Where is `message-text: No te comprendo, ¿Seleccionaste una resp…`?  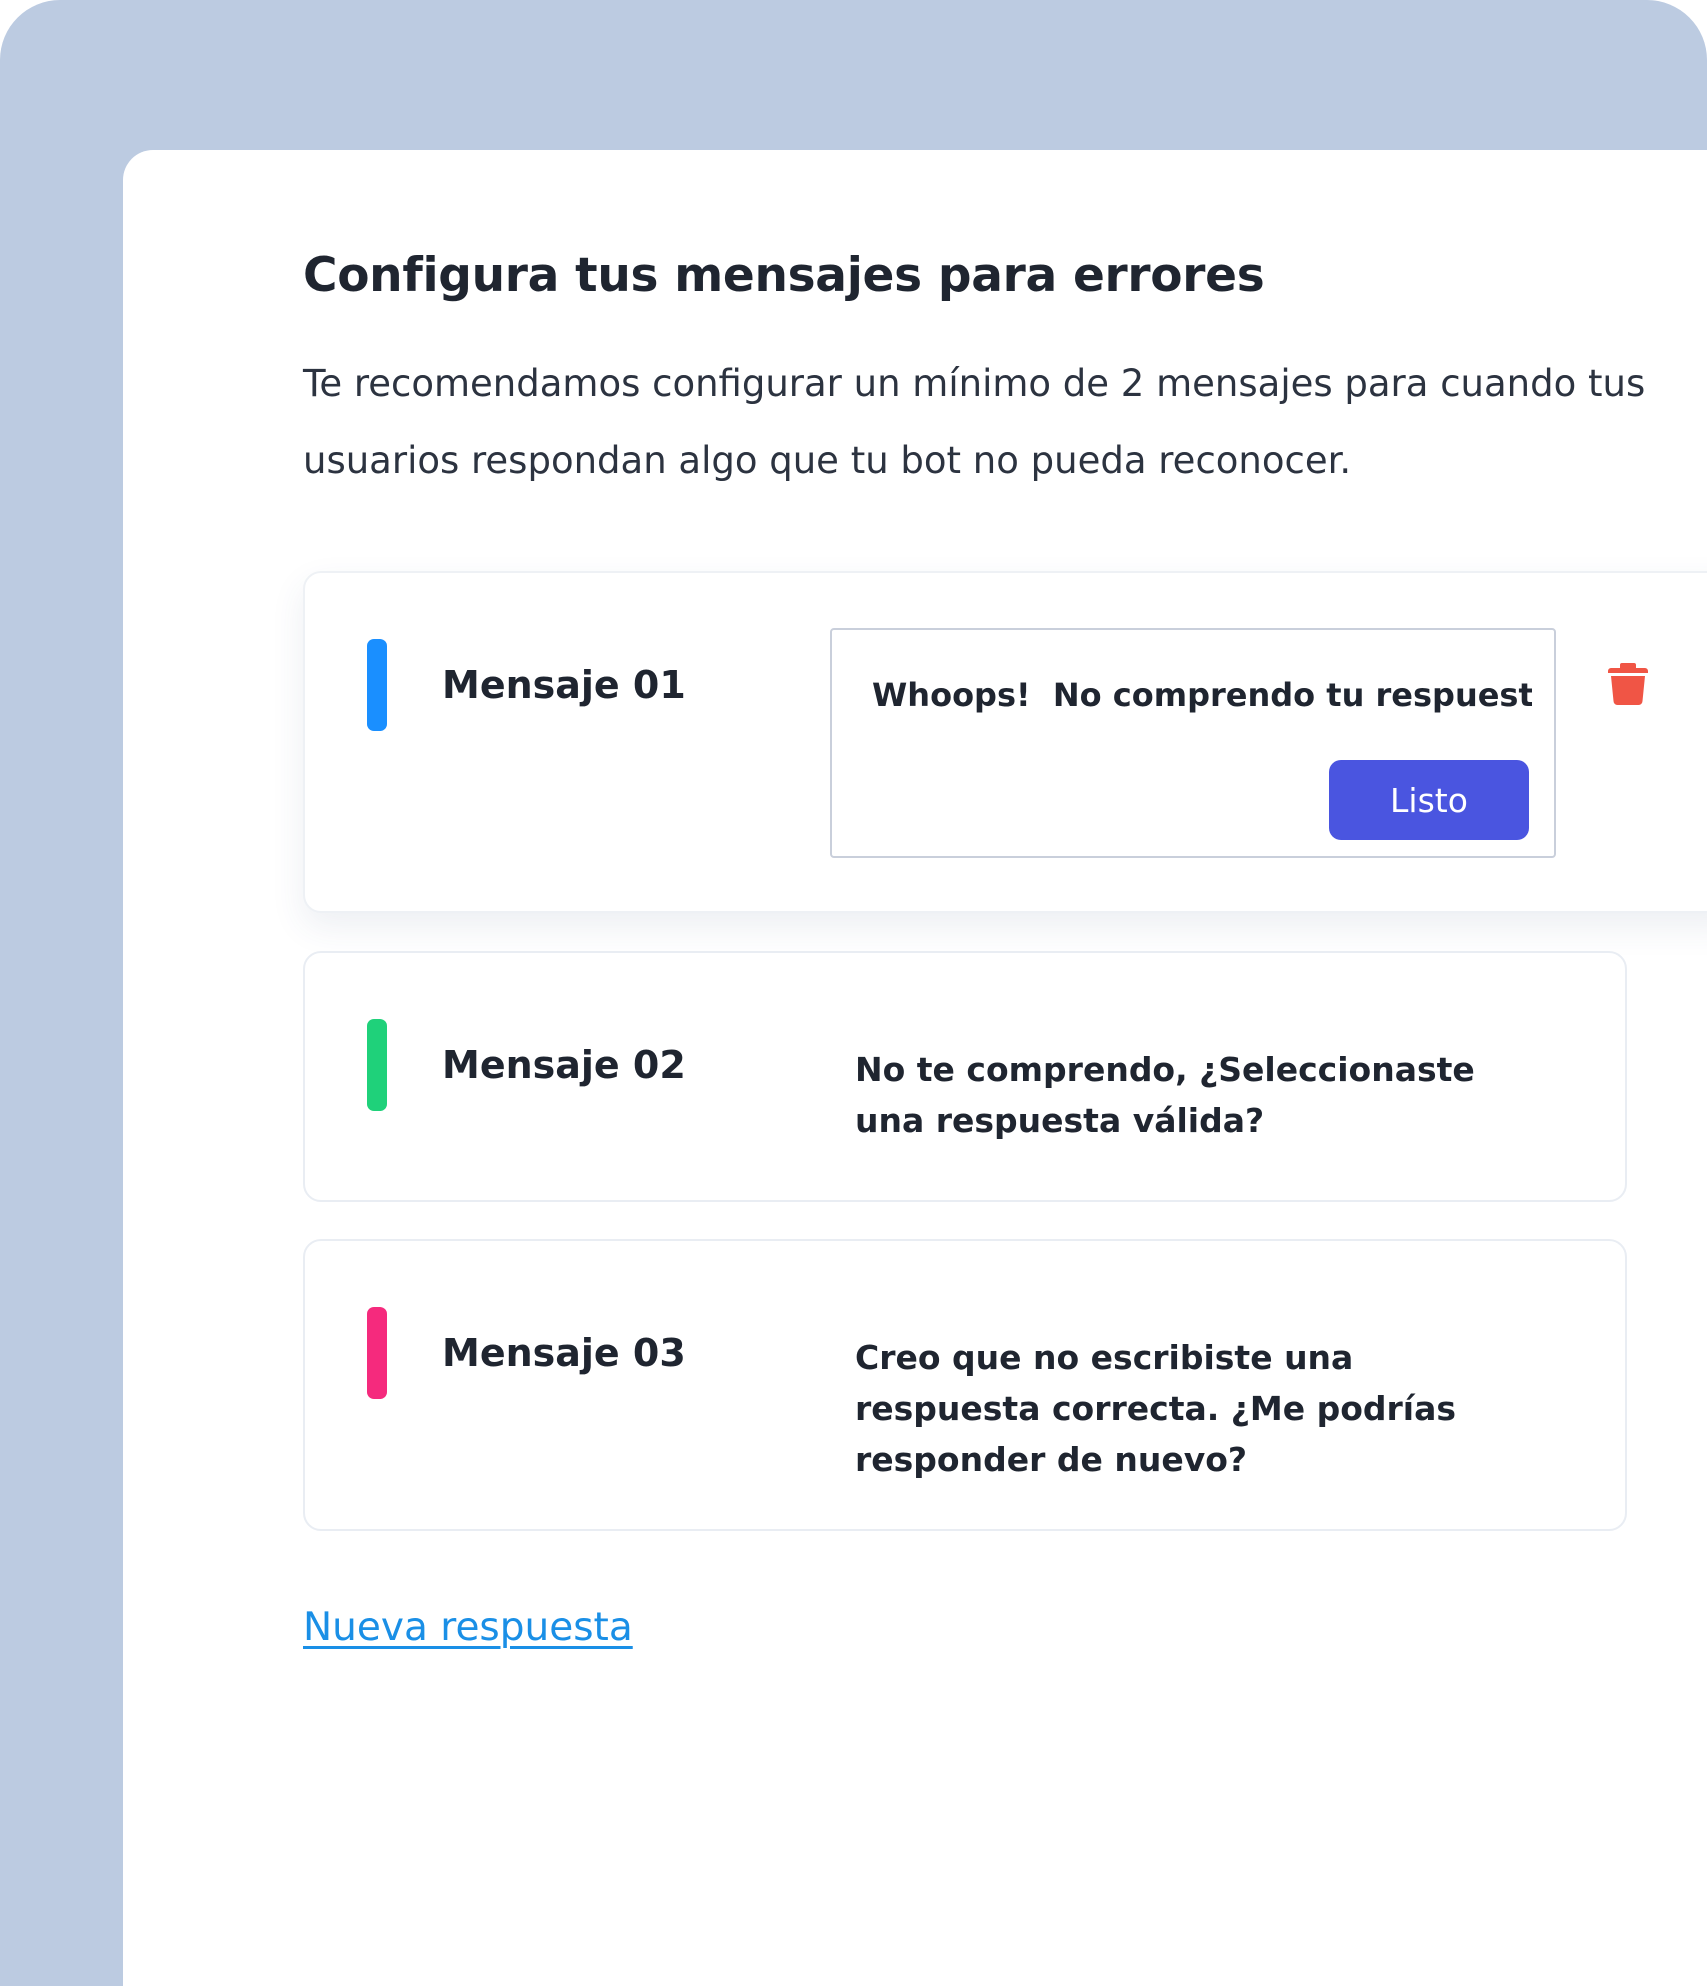 message-text: No te comprendo, ¿Seleccionaste una resp… is located at coordinates (1165, 1095).